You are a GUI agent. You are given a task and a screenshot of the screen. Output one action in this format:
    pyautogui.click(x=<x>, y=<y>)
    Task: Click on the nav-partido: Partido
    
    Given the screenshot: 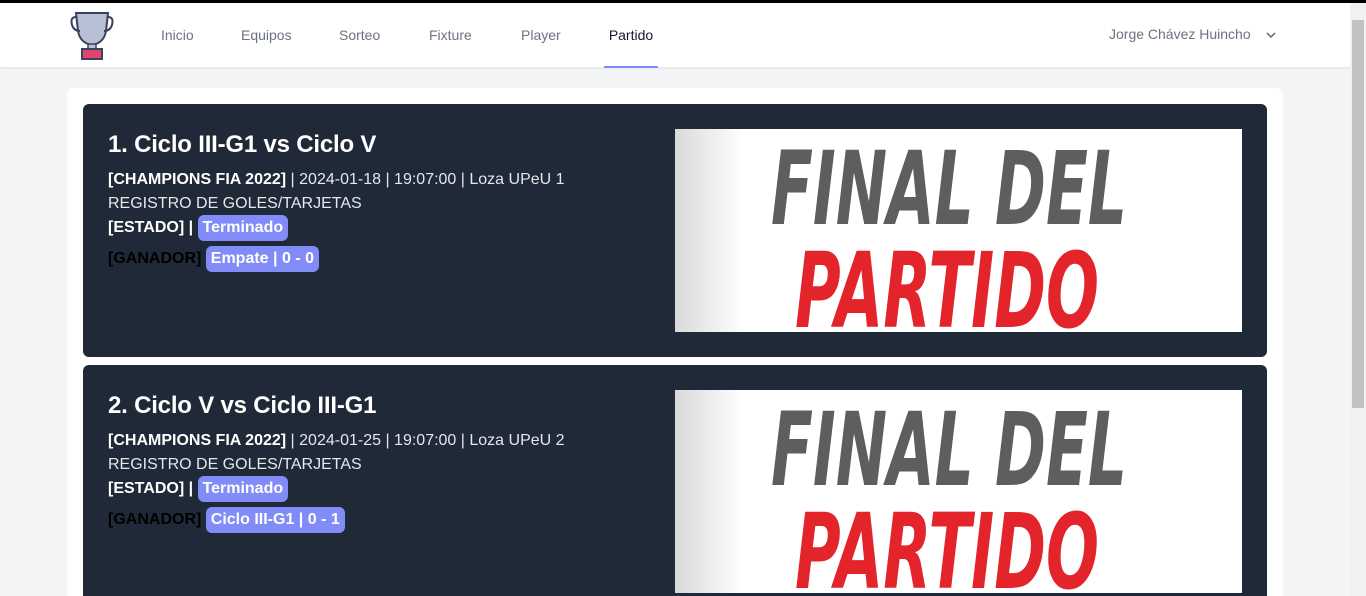 What is the action you would take?
    pyautogui.click(x=631, y=35)
    